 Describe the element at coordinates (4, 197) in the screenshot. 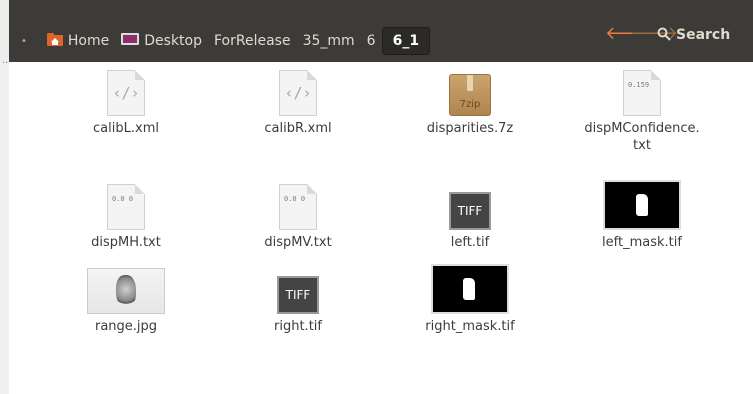

I see `sidebar-edge: ··` at that location.